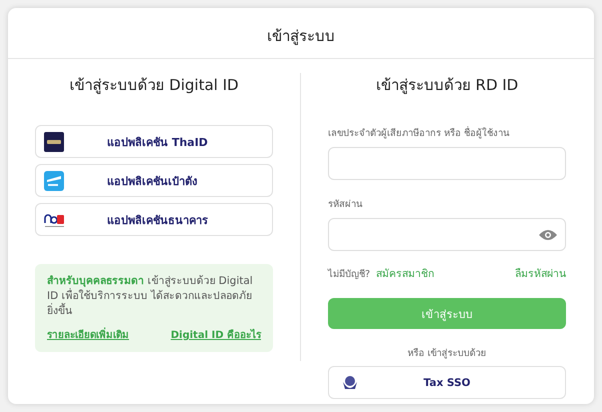 The height and width of the screenshot is (412, 602). I want to click on alternative-login-text: หรือ เข้าสู่ระบบด้วย, so click(447, 353).